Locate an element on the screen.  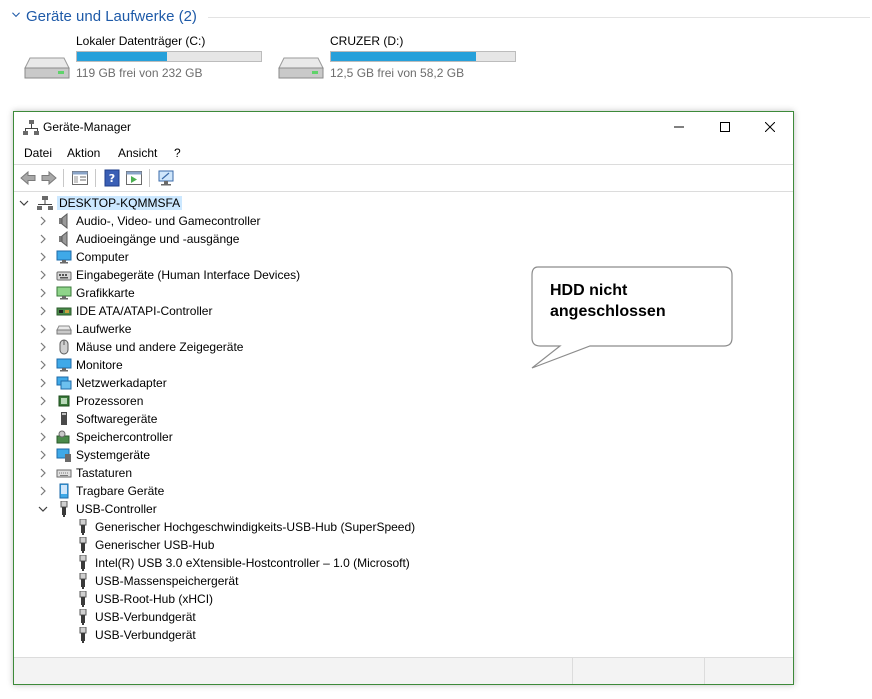
drive-free-space: 119 GB frei von 232 GB is located at coordinates (139, 73).